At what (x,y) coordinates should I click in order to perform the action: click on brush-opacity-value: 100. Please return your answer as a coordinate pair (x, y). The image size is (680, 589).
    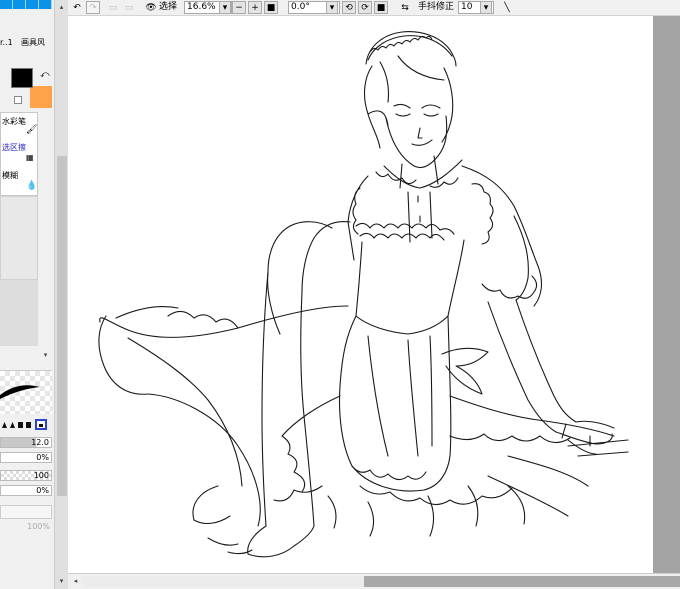
    Looking at the image, I should click on (41, 475).